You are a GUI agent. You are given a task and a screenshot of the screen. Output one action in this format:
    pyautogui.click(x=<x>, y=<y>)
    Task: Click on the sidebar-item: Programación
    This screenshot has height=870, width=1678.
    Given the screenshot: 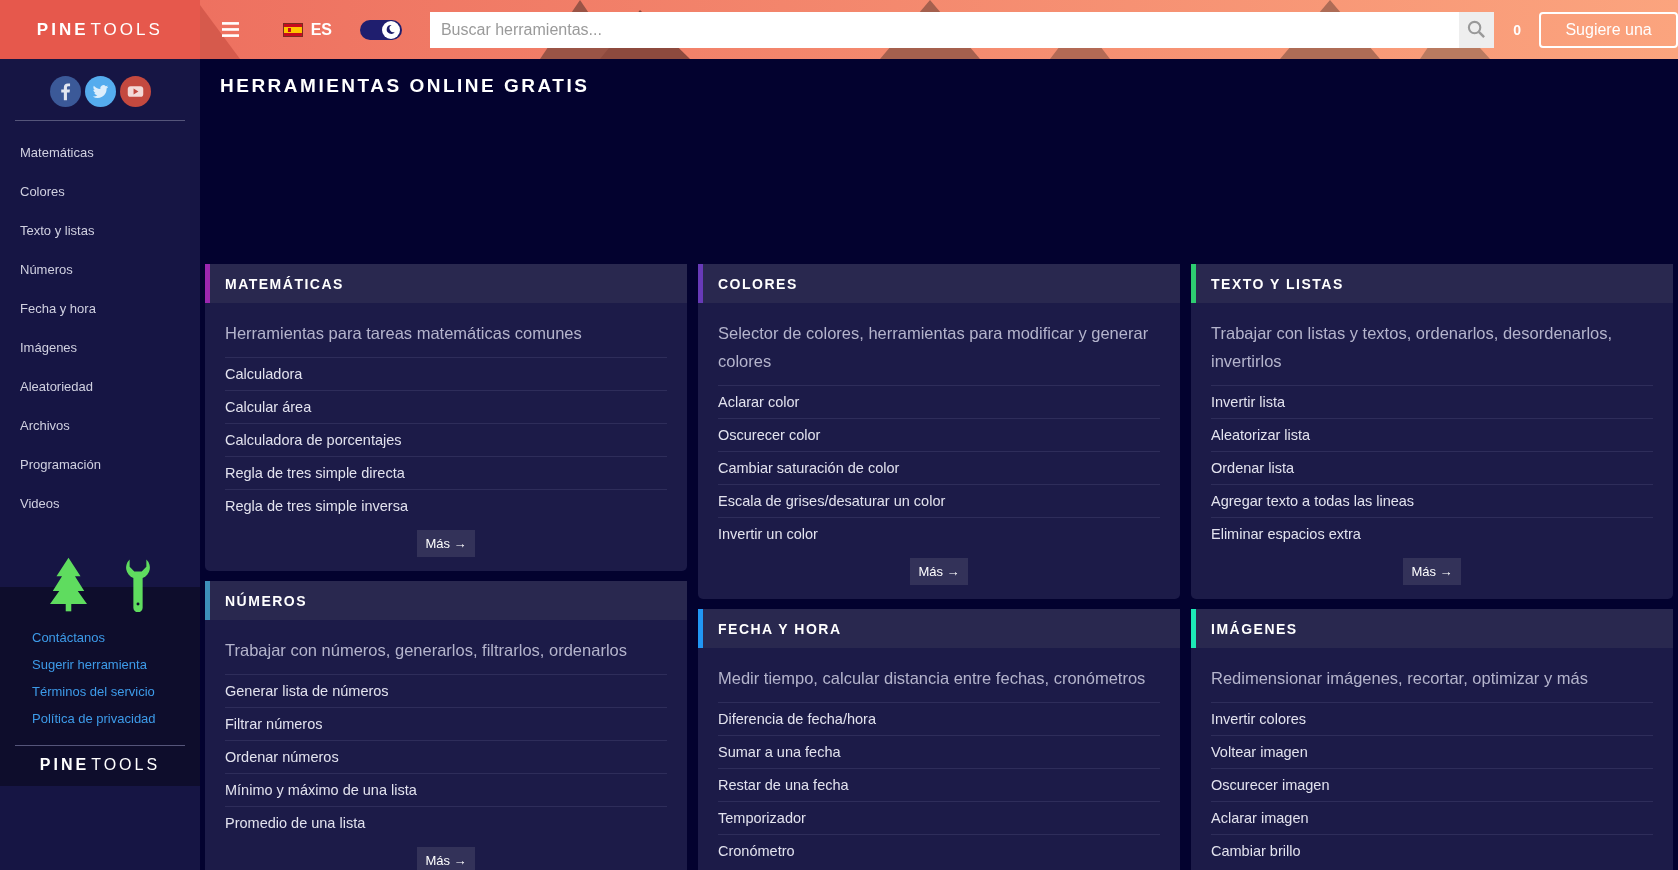 What is the action you would take?
    pyautogui.click(x=110, y=464)
    